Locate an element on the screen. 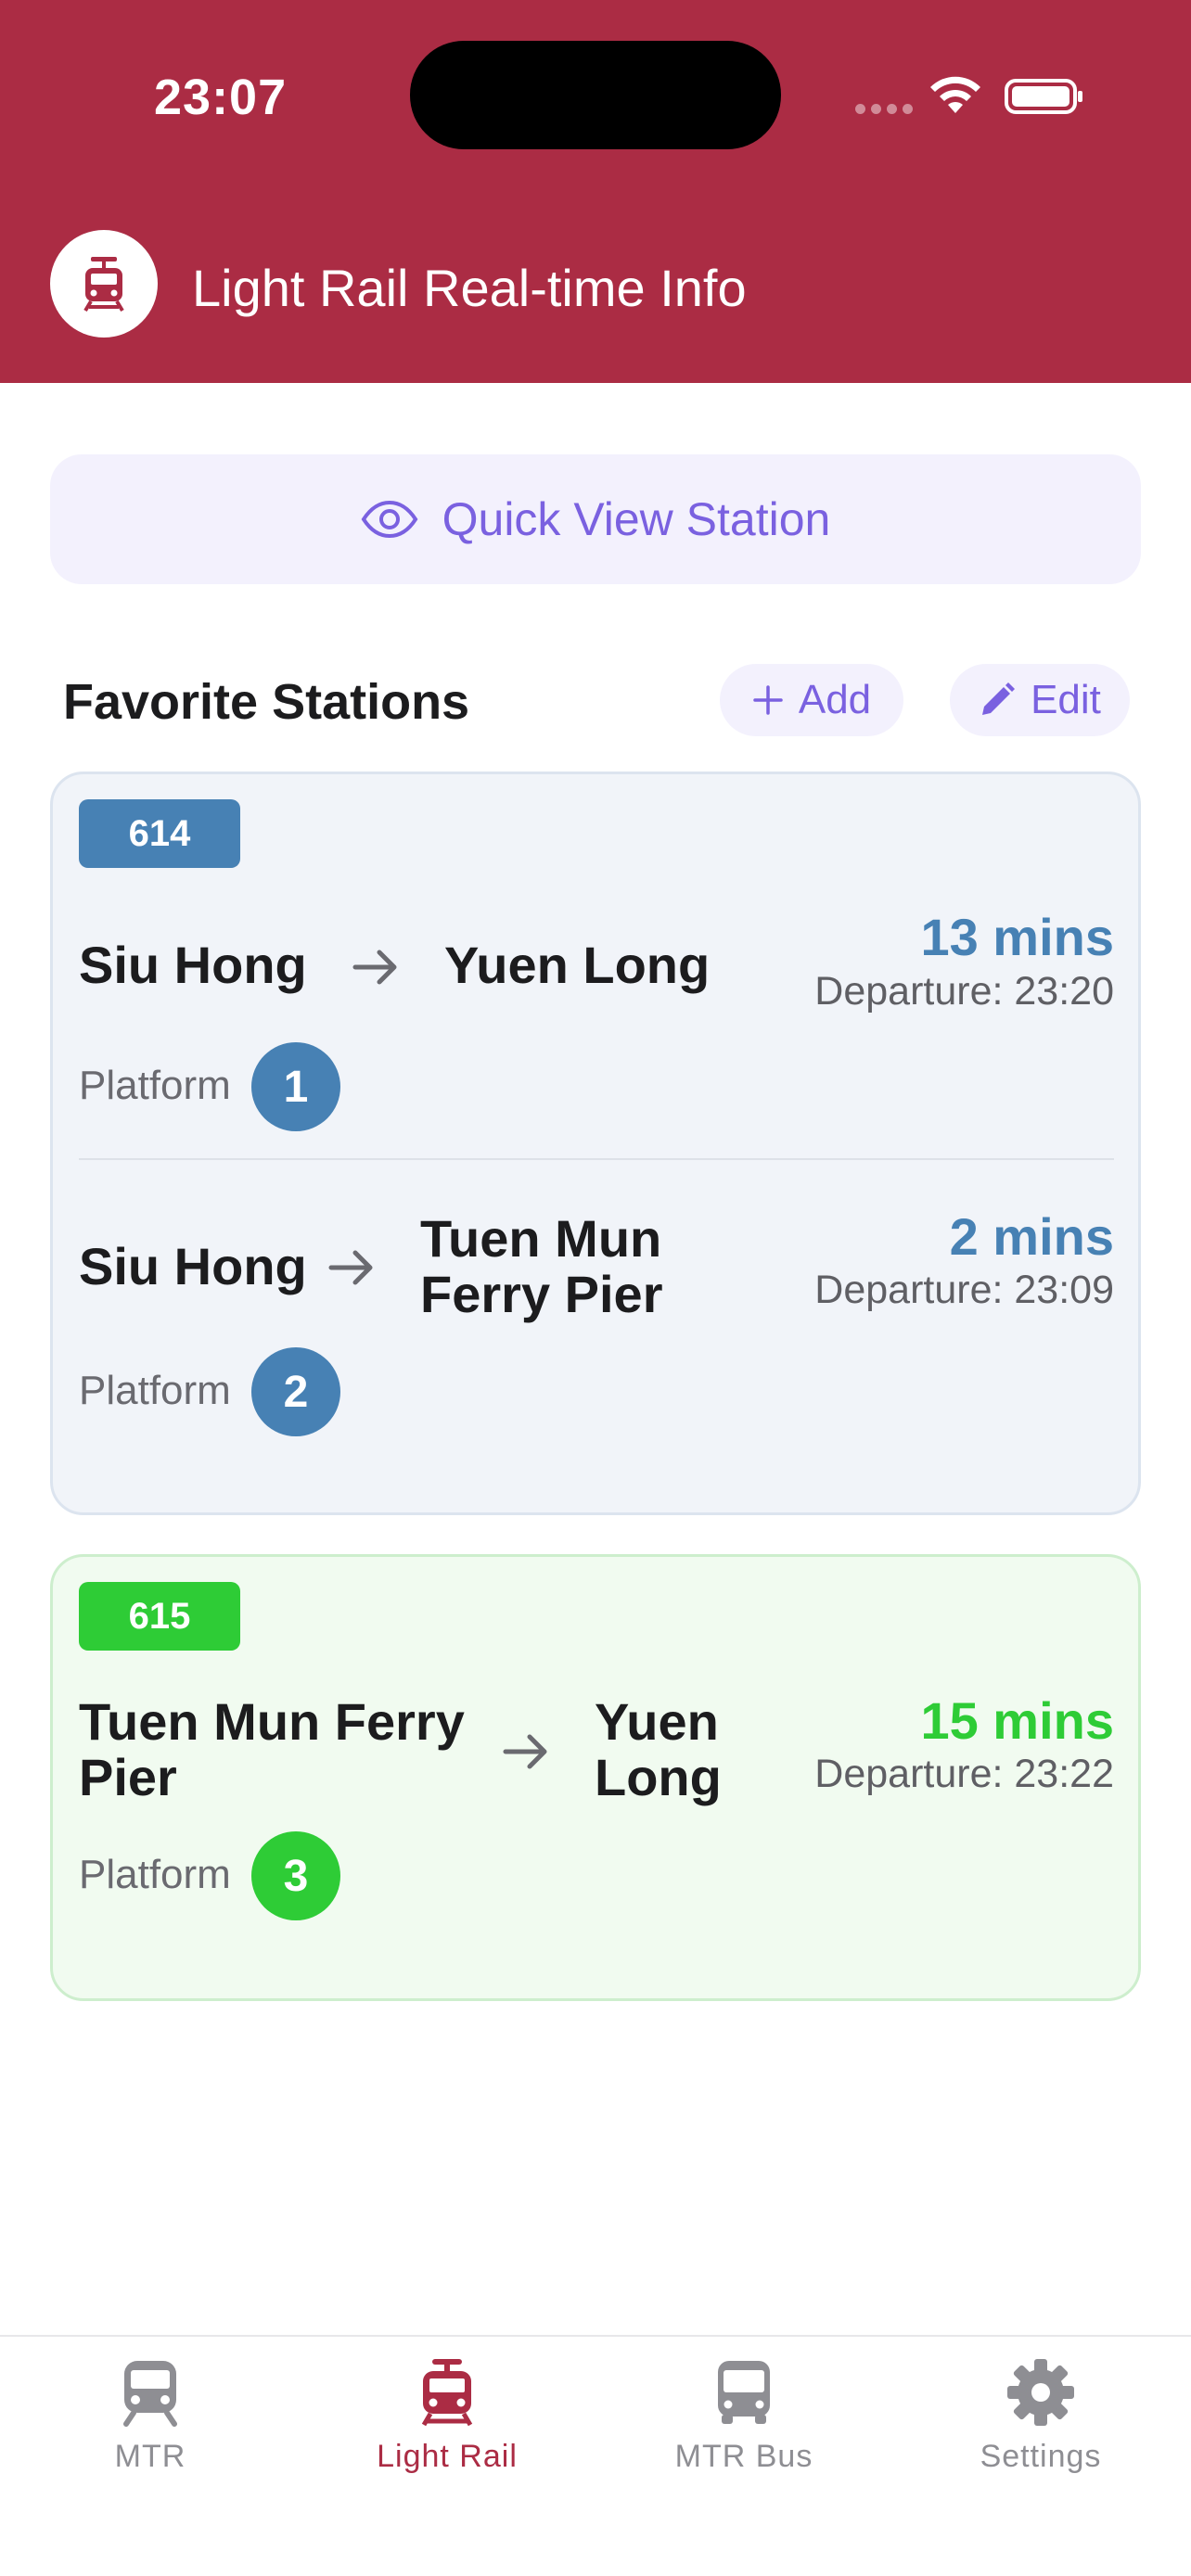 This screenshot has height=2576, width=1191. app-logo is located at coordinates (104, 284).